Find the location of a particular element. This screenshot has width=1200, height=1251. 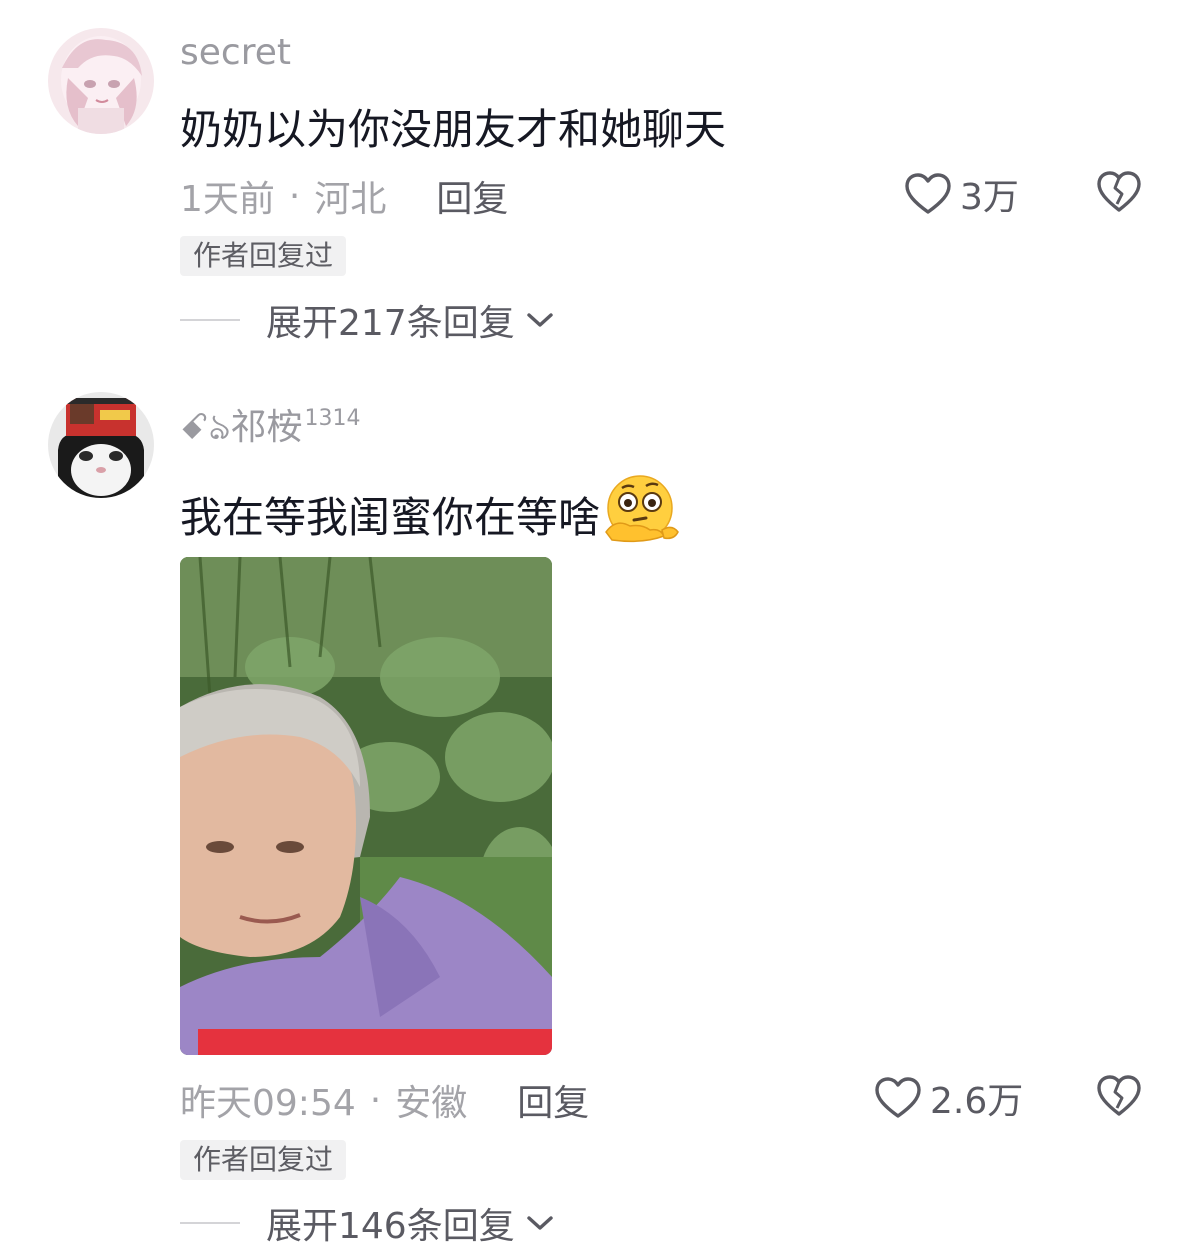

comment-text: 我在等我闺蜜你在等啥 is located at coordinates (432, 514).